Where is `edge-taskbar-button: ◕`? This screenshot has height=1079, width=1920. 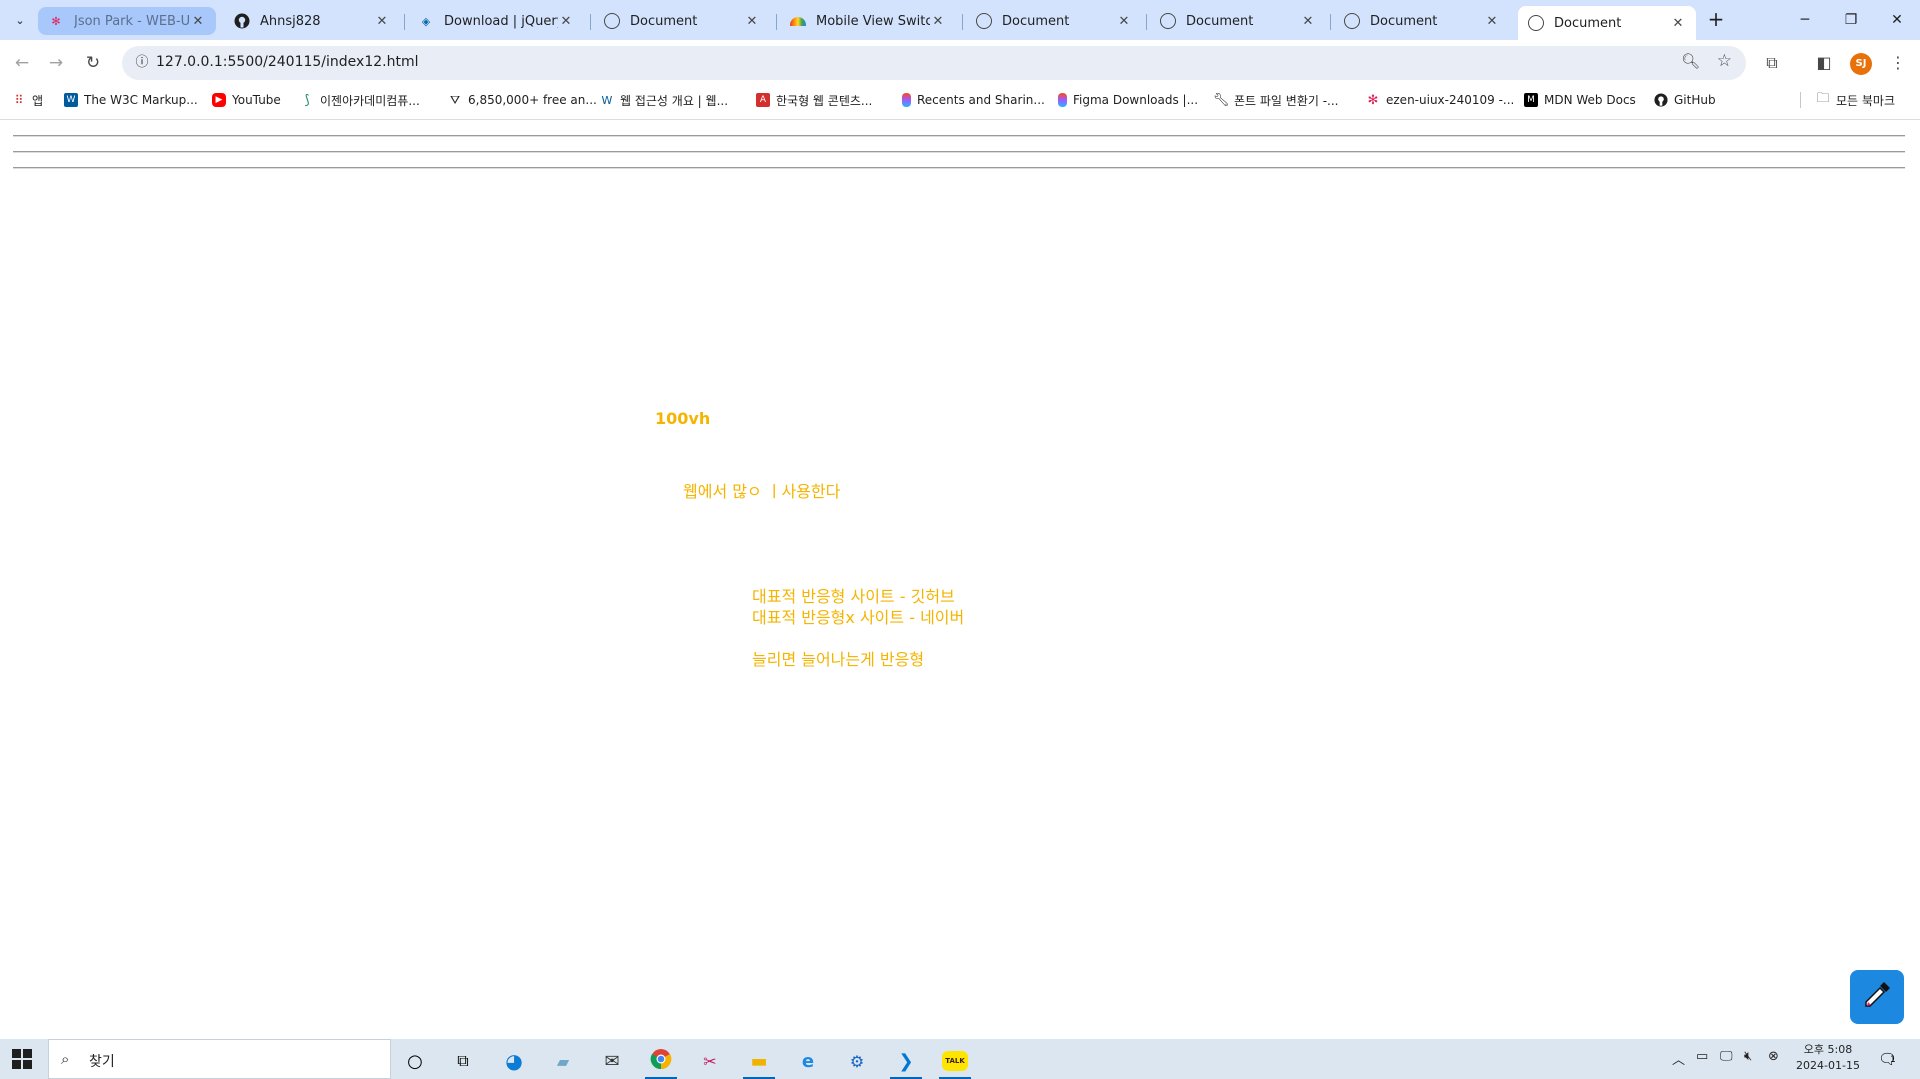
edge-taskbar-button: ◕ is located at coordinates (514, 1061).